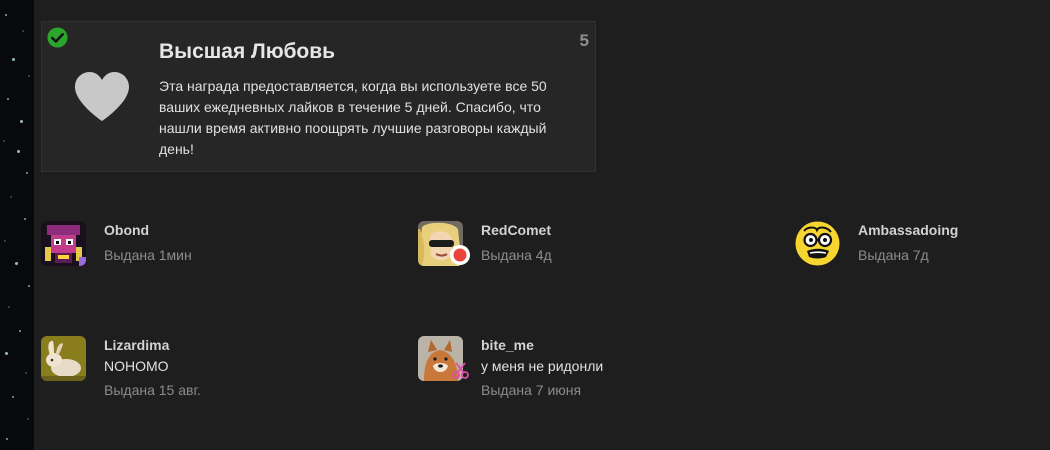 The height and width of the screenshot is (450, 1050). What do you see at coordinates (531, 390) in the screenshot?
I see `grant-date: Выдана 7 июня` at bounding box center [531, 390].